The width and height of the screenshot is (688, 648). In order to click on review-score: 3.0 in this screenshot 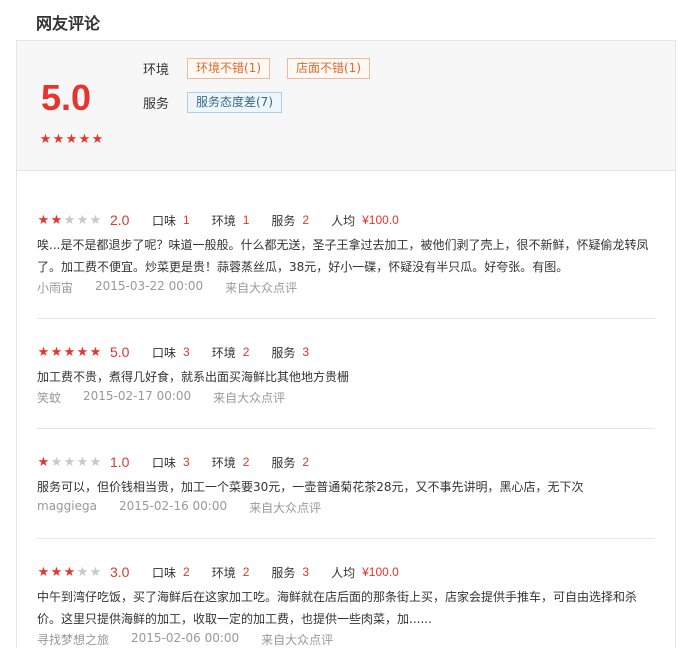, I will do `click(120, 572)`.